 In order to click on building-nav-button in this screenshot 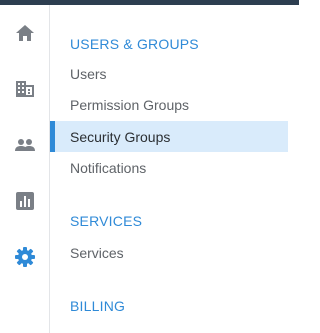, I will do `click(24, 89)`.